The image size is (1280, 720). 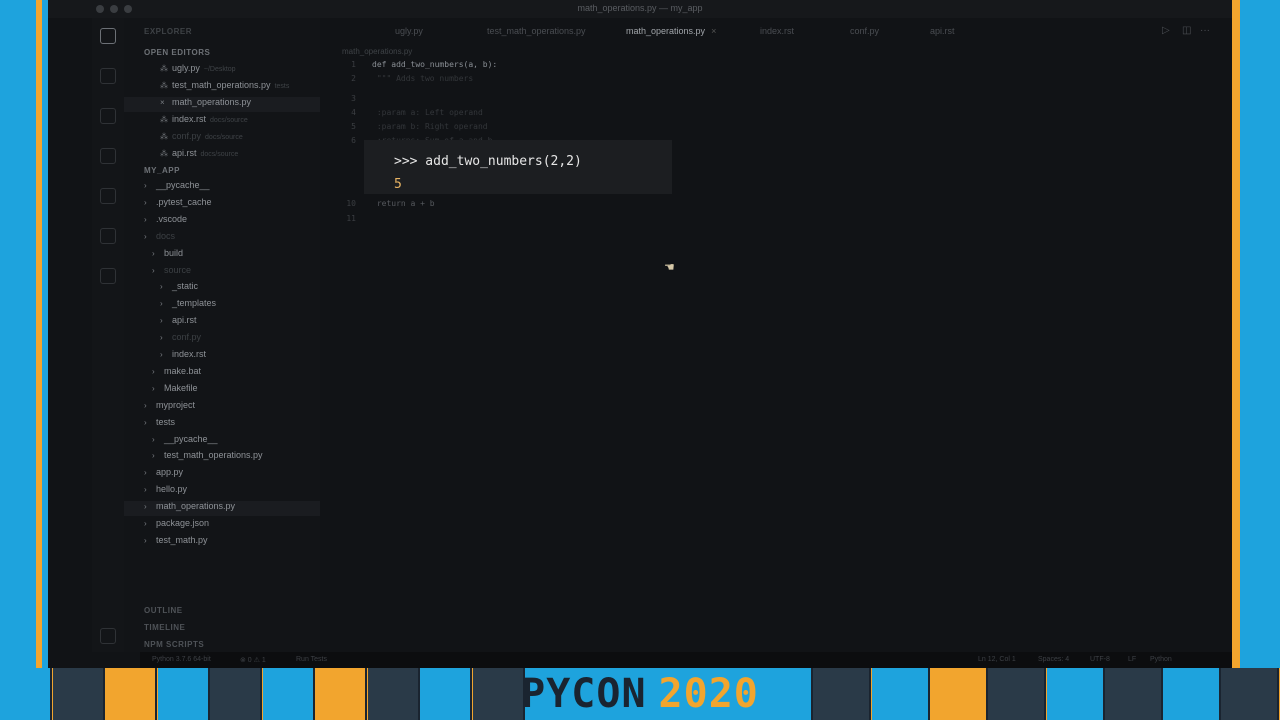 I want to click on editor-tab: ugly.py, so click(x=409, y=31).